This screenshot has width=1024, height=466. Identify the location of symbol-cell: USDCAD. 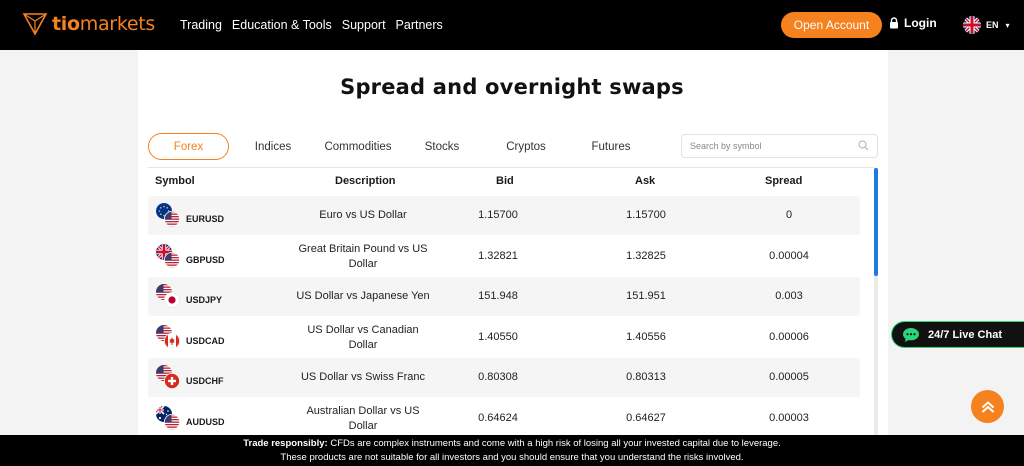
(190, 337).